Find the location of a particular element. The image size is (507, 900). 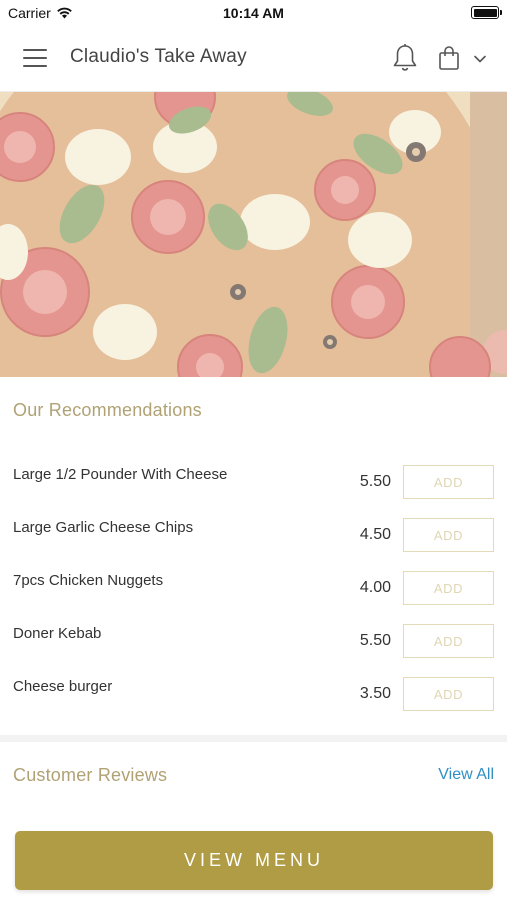

bell-icon is located at coordinates (405, 58).